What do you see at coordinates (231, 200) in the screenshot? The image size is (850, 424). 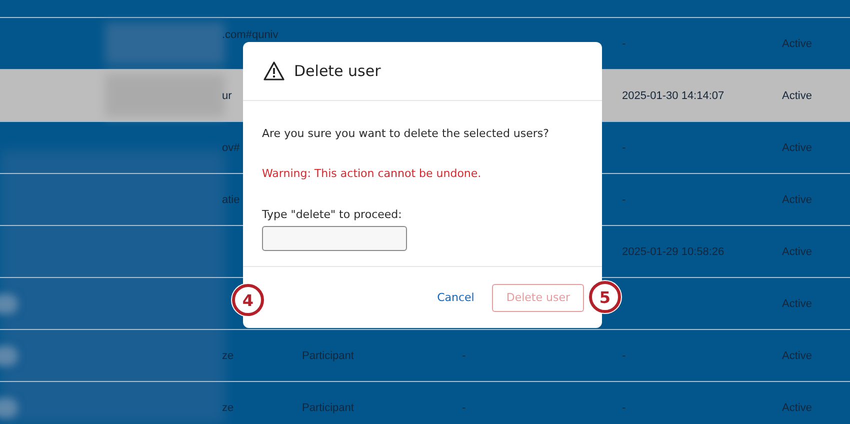 I see `table-cell: atie` at bounding box center [231, 200].